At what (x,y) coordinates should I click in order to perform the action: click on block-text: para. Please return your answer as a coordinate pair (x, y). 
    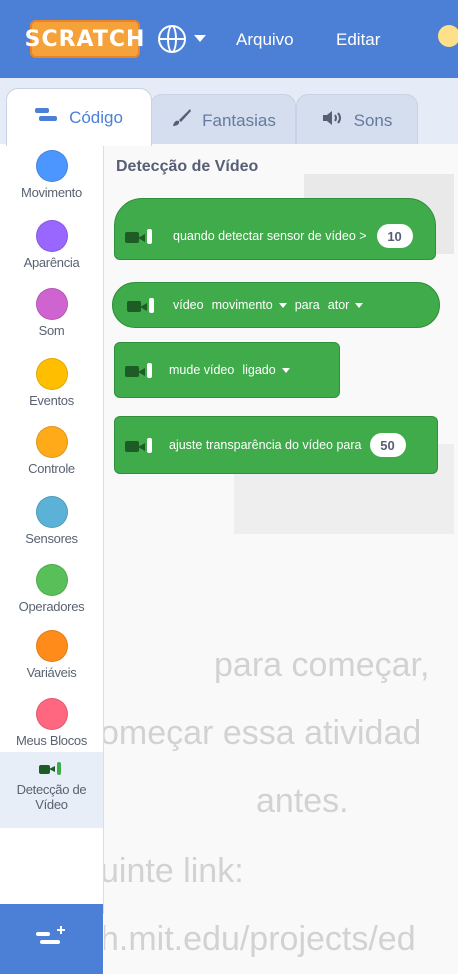
    Looking at the image, I should click on (307, 305).